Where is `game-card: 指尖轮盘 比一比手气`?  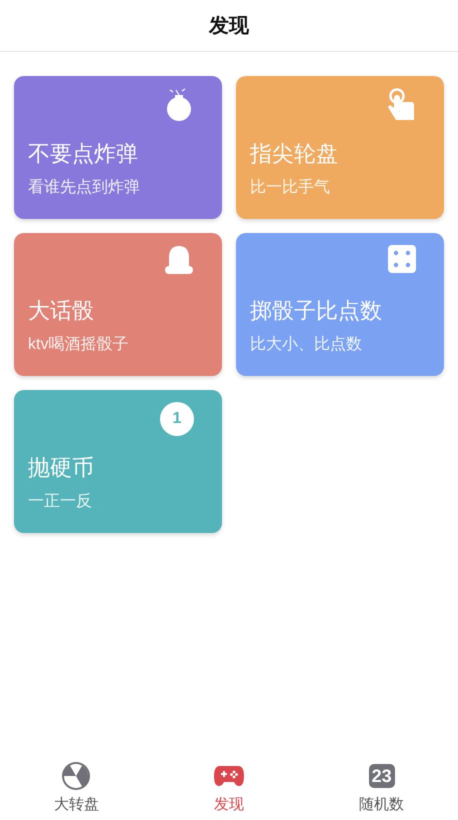
game-card: 指尖轮盘 比一比手气 is located at coordinates (340, 147).